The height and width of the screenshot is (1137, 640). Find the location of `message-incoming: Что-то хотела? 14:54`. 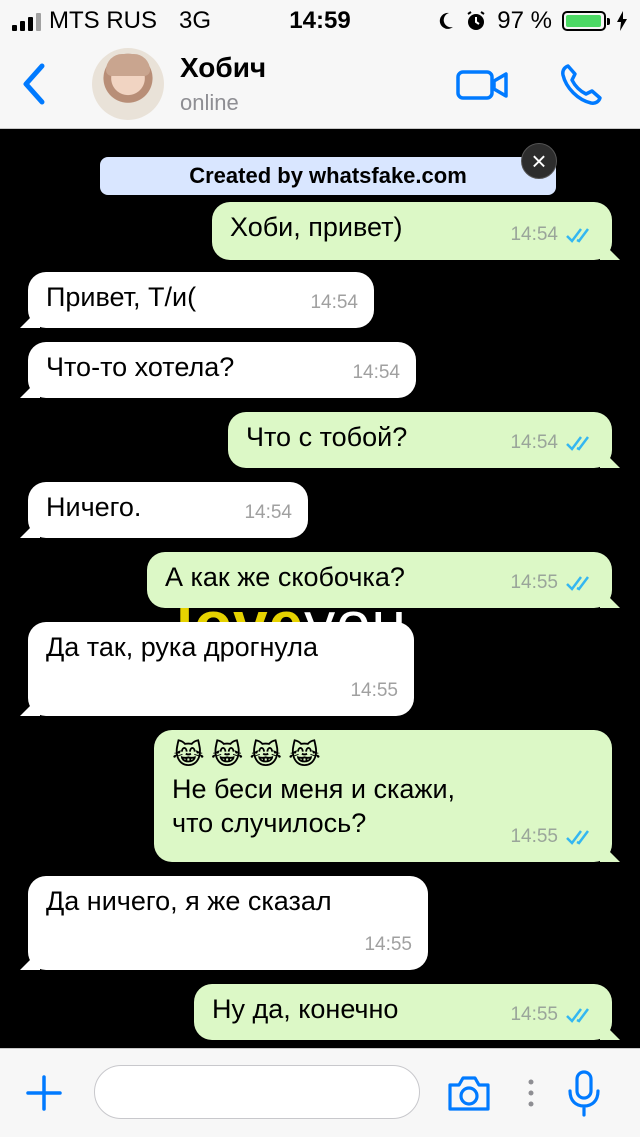

message-incoming: Что-то хотела? 14:54 is located at coordinates (222, 370).